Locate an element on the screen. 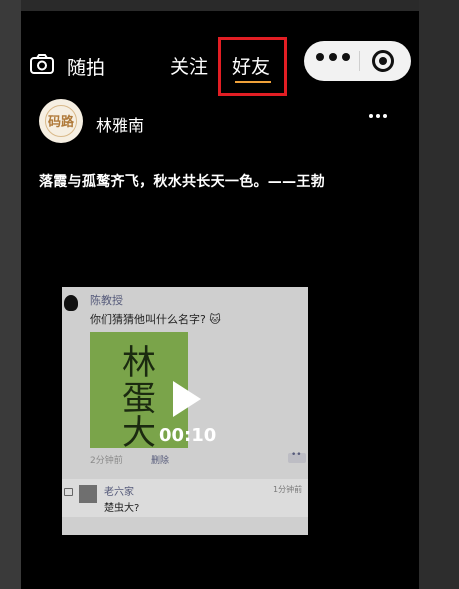 The image size is (459, 589). play-icon is located at coordinates (187, 399).